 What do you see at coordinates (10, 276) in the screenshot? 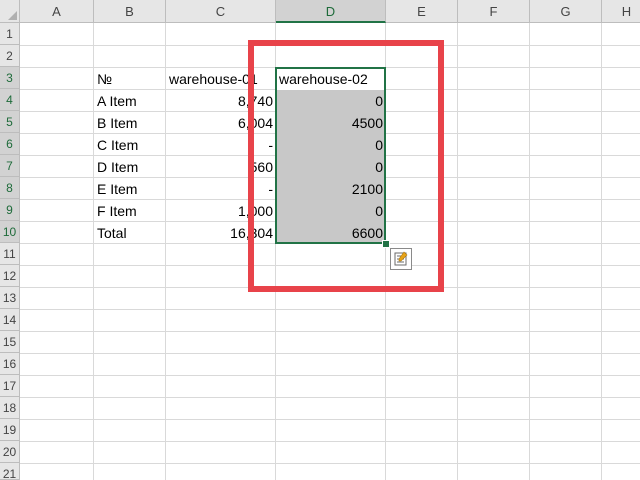
I see `row-header-12: 12` at bounding box center [10, 276].